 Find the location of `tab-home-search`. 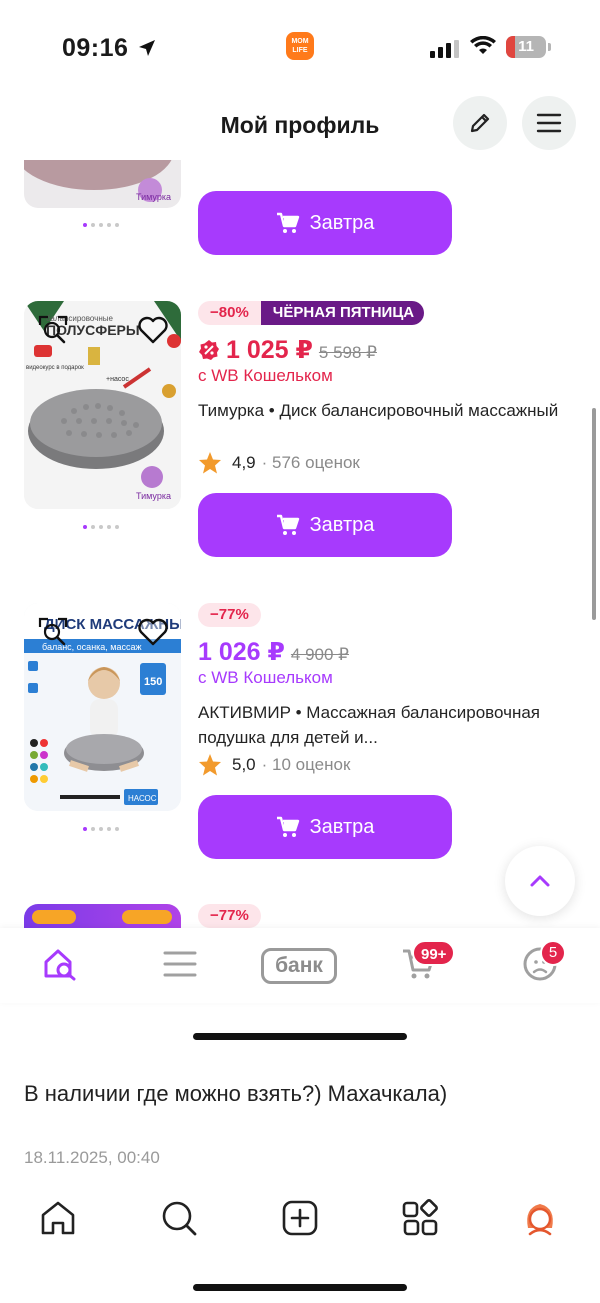

tab-home-search is located at coordinates (60, 964).